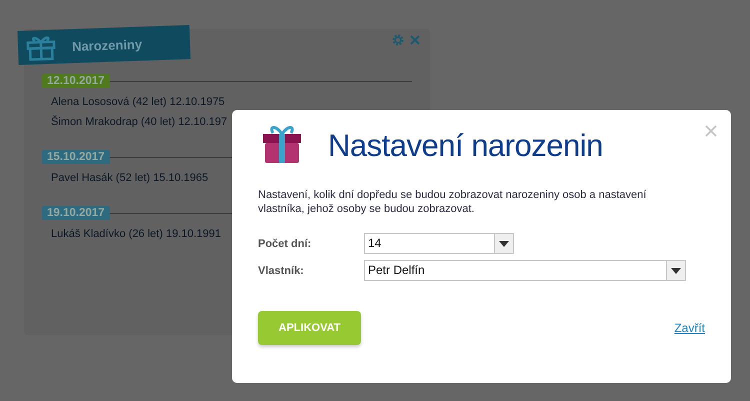  Describe the element at coordinates (525, 270) in the screenshot. I see `dropdown-field: Petr Delfín` at that location.